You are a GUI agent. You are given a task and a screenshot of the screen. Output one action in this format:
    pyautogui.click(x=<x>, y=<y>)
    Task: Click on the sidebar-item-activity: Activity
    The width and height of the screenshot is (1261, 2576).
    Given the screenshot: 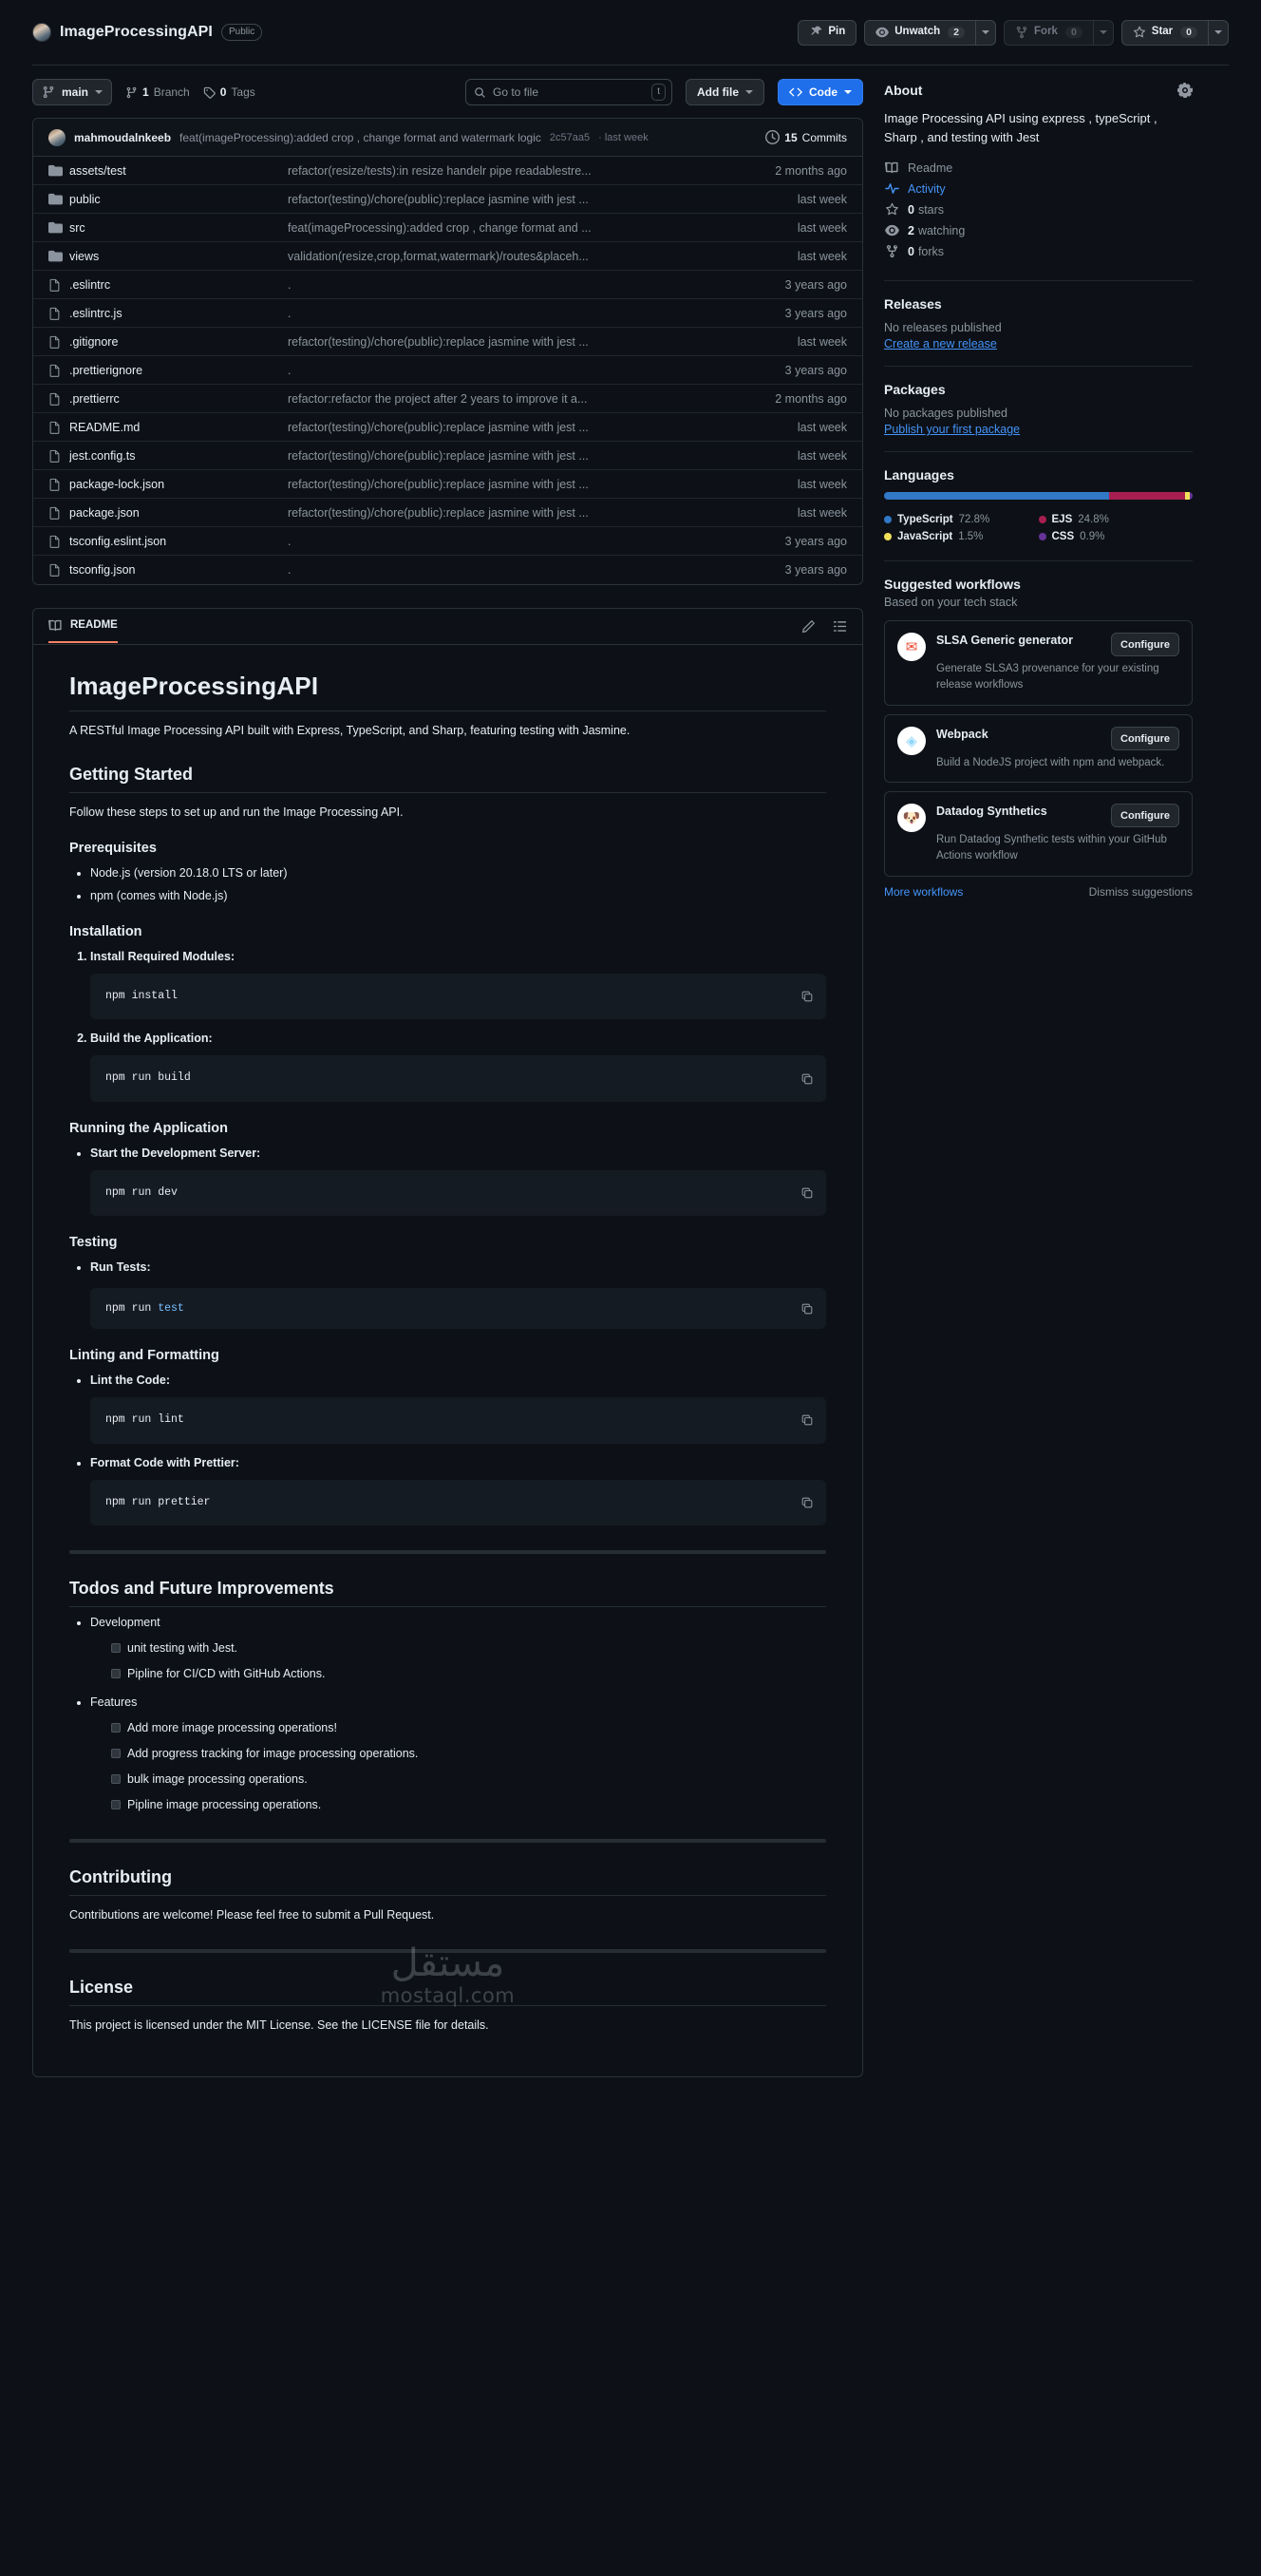 What is the action you would take?
    pyautogui.click(x=1038, y=188)
    